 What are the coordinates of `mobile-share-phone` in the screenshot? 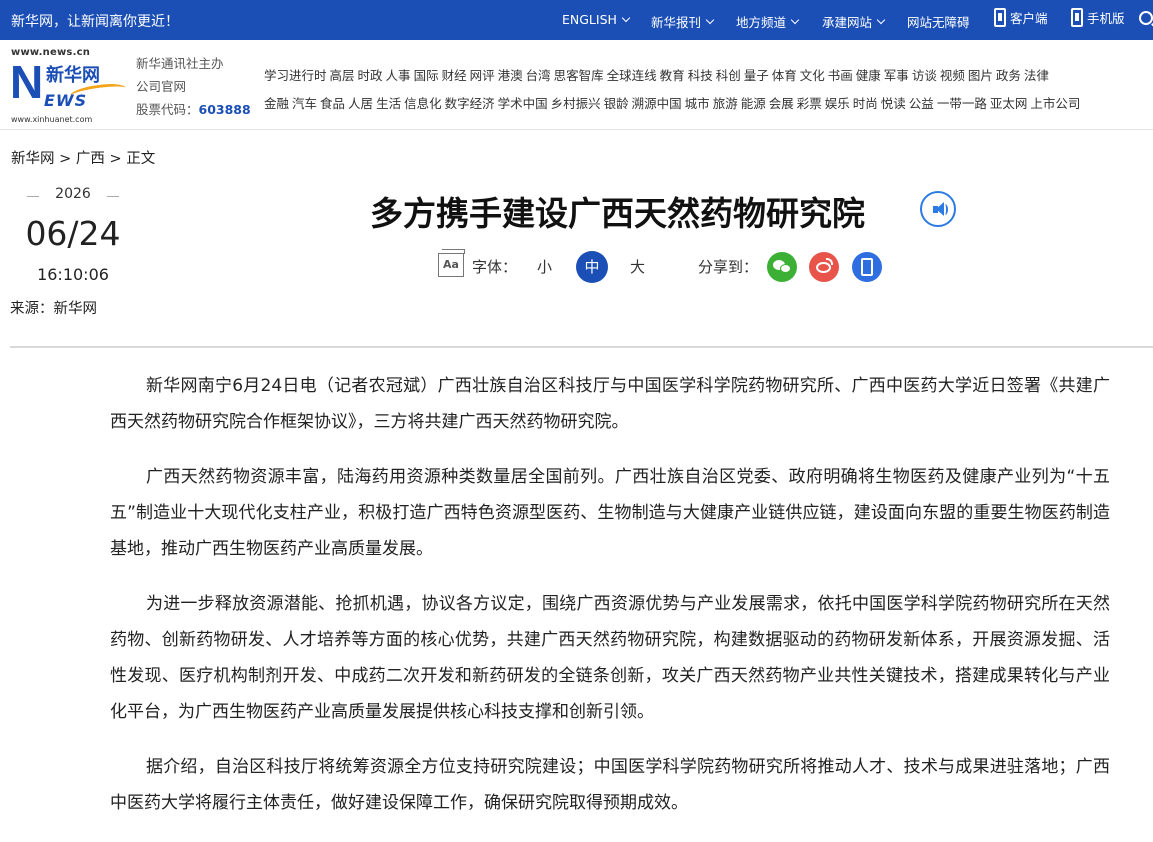 It's located at (867, 267).